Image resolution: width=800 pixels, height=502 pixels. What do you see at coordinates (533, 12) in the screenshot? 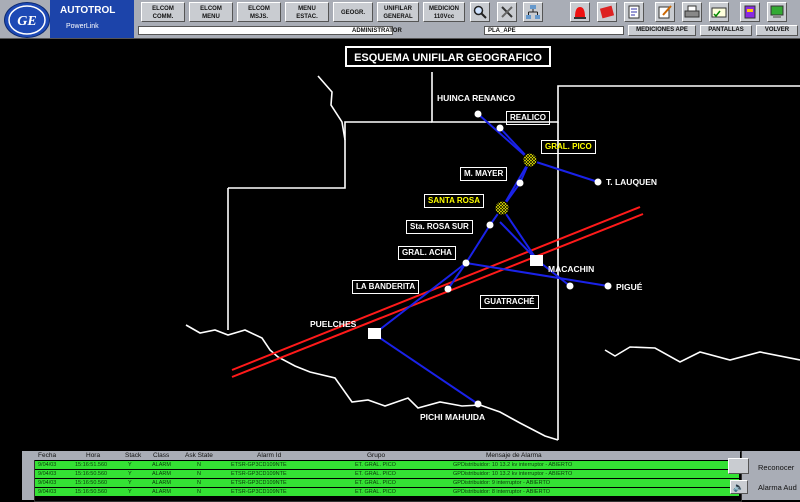
I see `network-icon` at bounding box center [533, 12].